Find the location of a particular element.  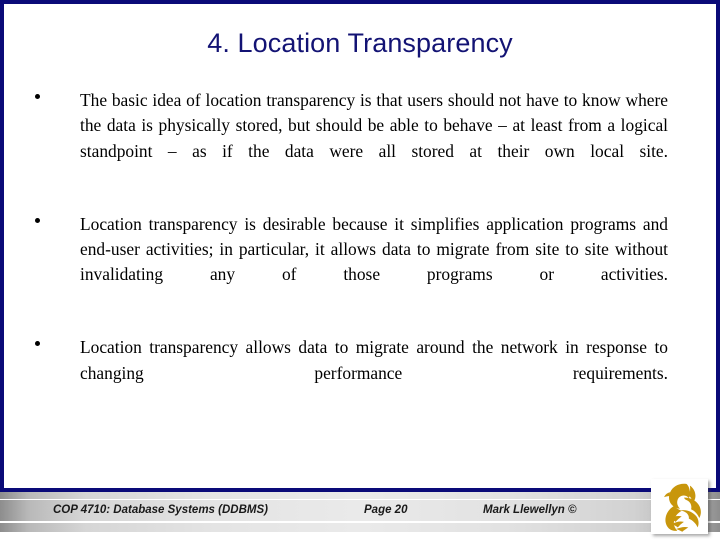

pegasus-icon is located at coordinates (682, 507).